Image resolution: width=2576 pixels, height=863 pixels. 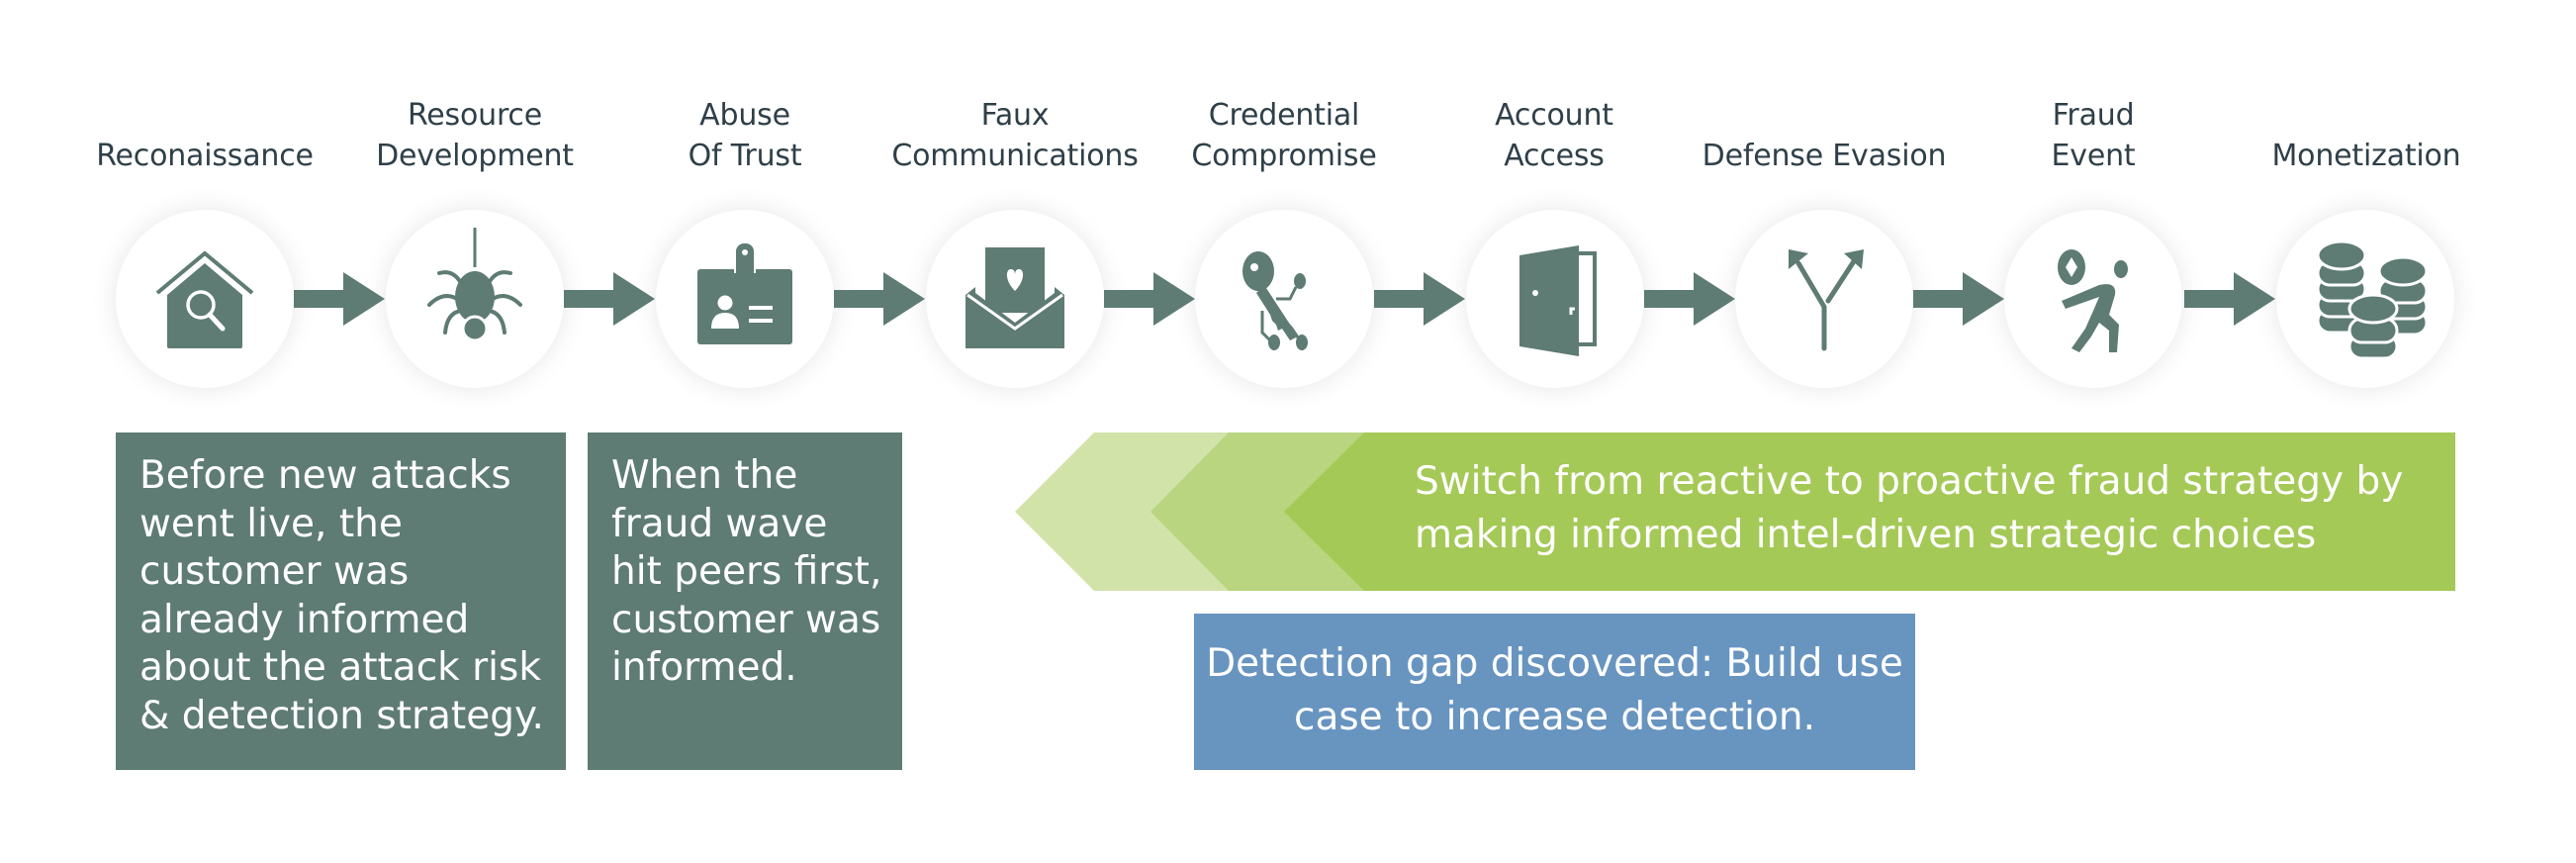 I want to click on stage-label-resource-development: Resource Development, so click(x=474, y=135).